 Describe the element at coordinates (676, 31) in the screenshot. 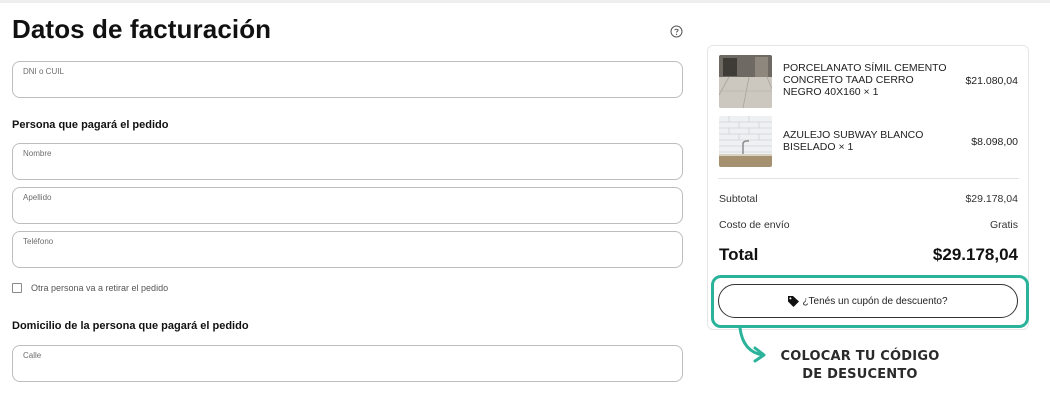

I see `question-circle-icon` at that location.